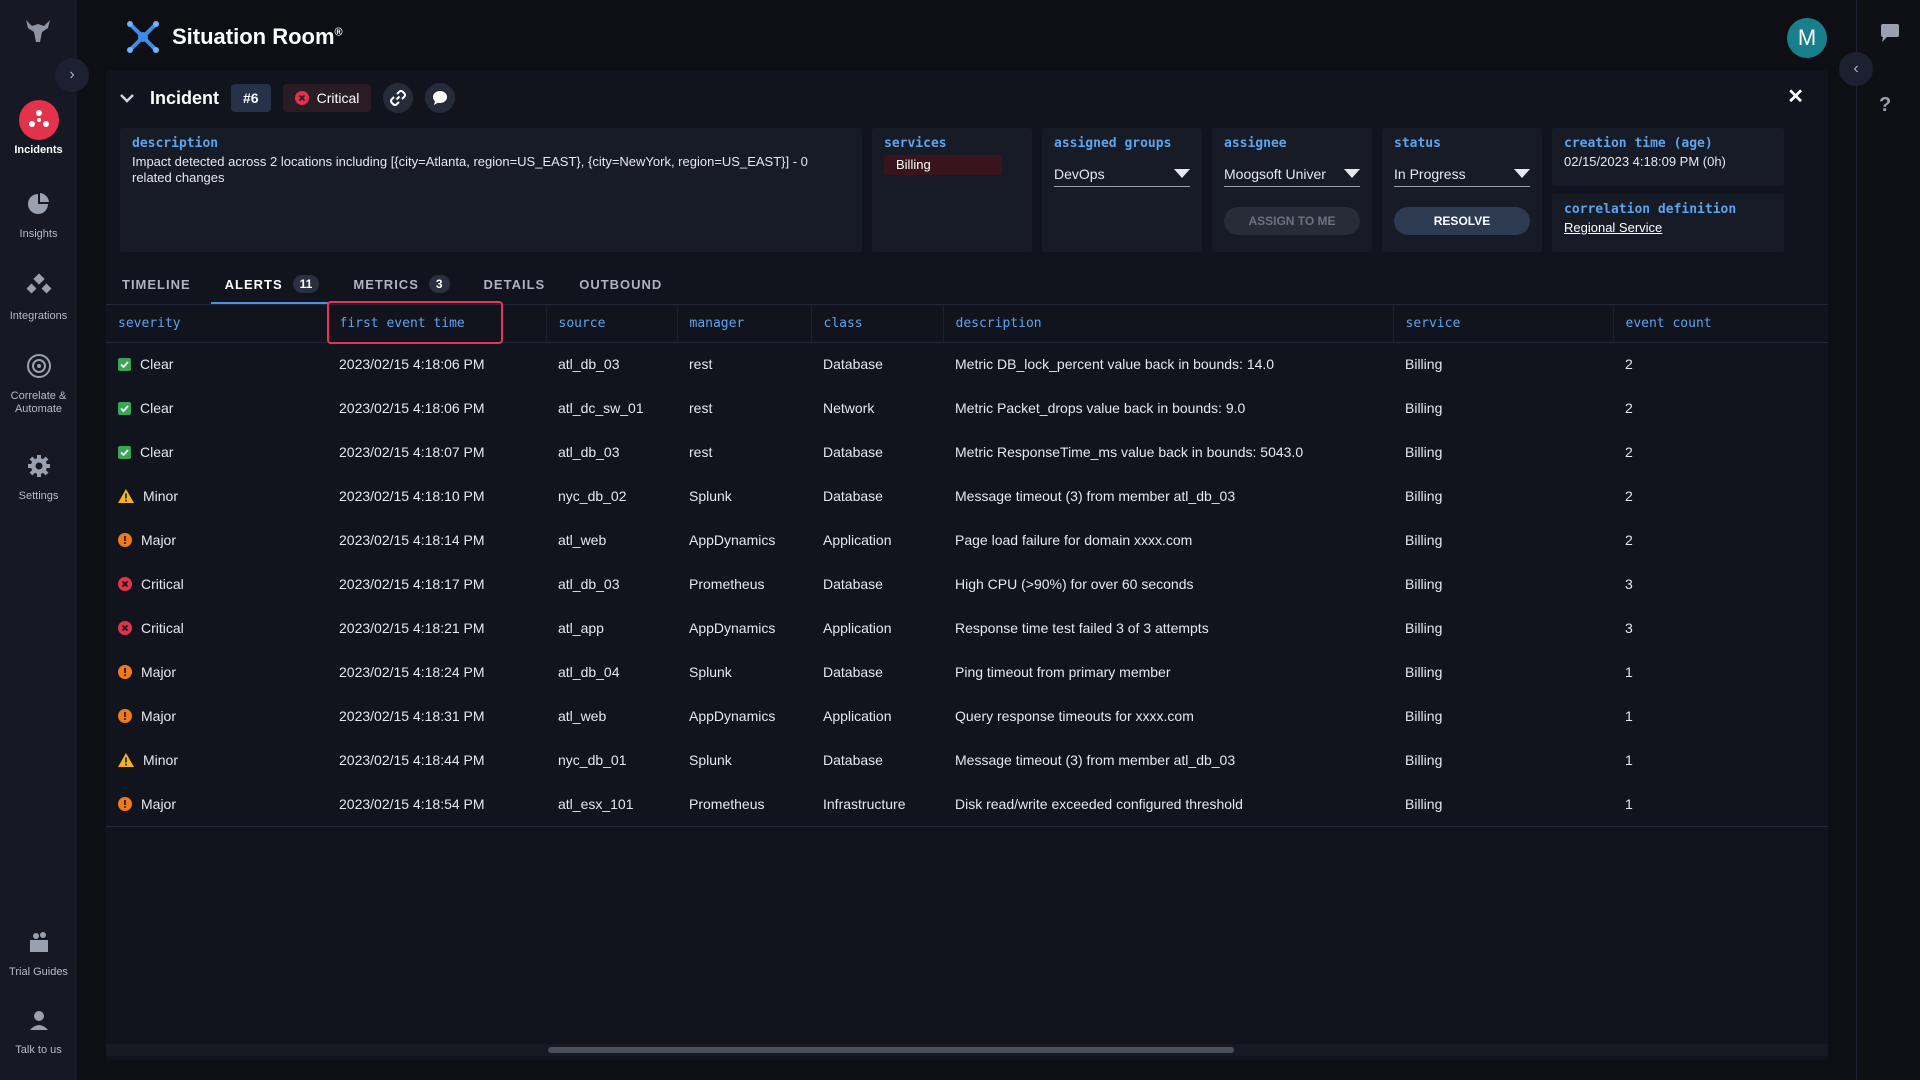 The height and width of the screenshot is (1080, 1920). I want to click on cell-description: Query response timeouts for xxxx.com, so click(1074, 716).